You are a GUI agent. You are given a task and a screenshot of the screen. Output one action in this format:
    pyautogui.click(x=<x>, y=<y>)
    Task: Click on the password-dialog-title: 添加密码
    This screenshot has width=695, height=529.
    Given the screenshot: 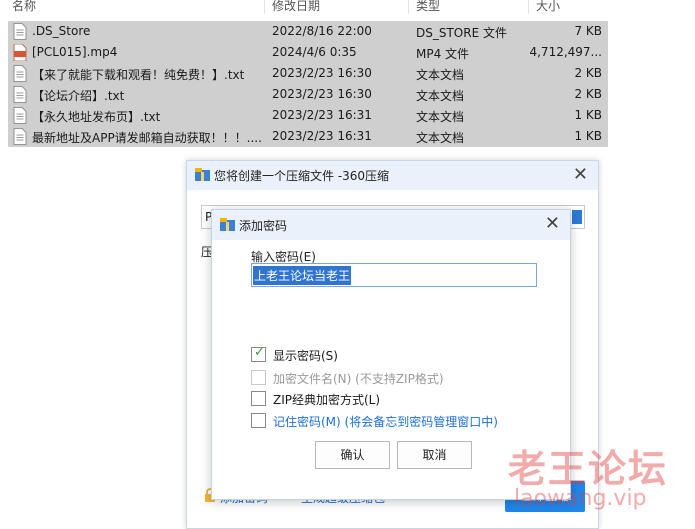 What is the action you would take?
    pyautogui.click(x=263, y=226)
    